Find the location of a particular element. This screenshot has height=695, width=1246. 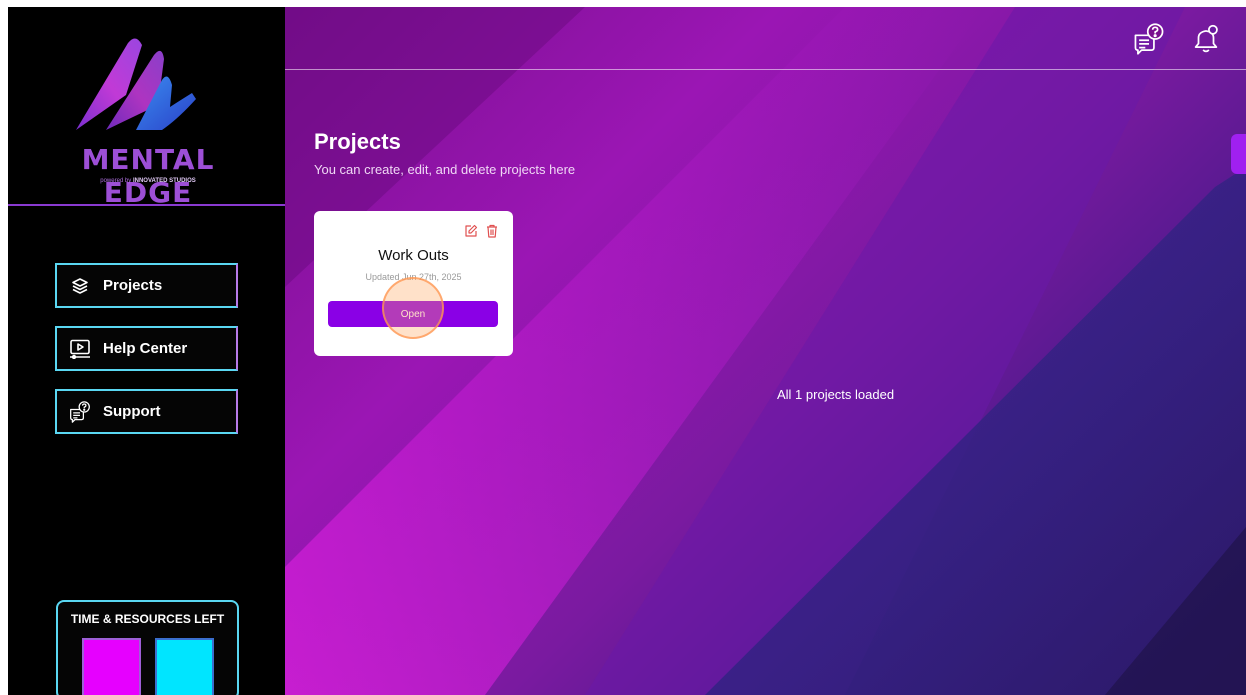

time-left-bar is located at coordinates (111, 666).